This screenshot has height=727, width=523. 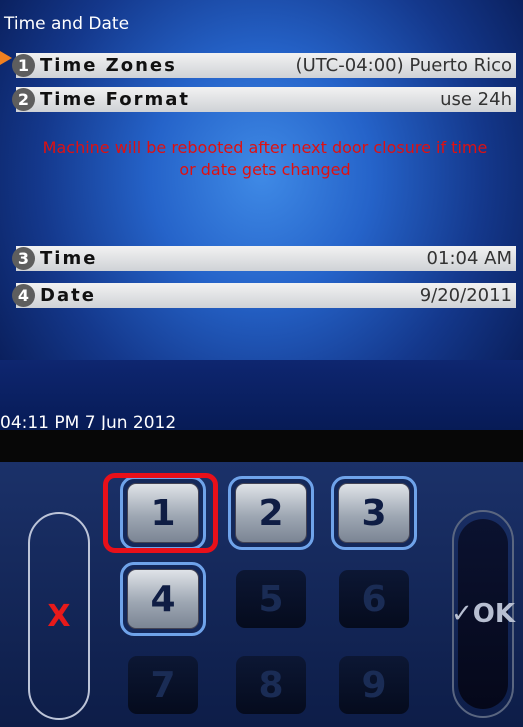 I want to click on cancel-button: X, so click(x=59, y=616).